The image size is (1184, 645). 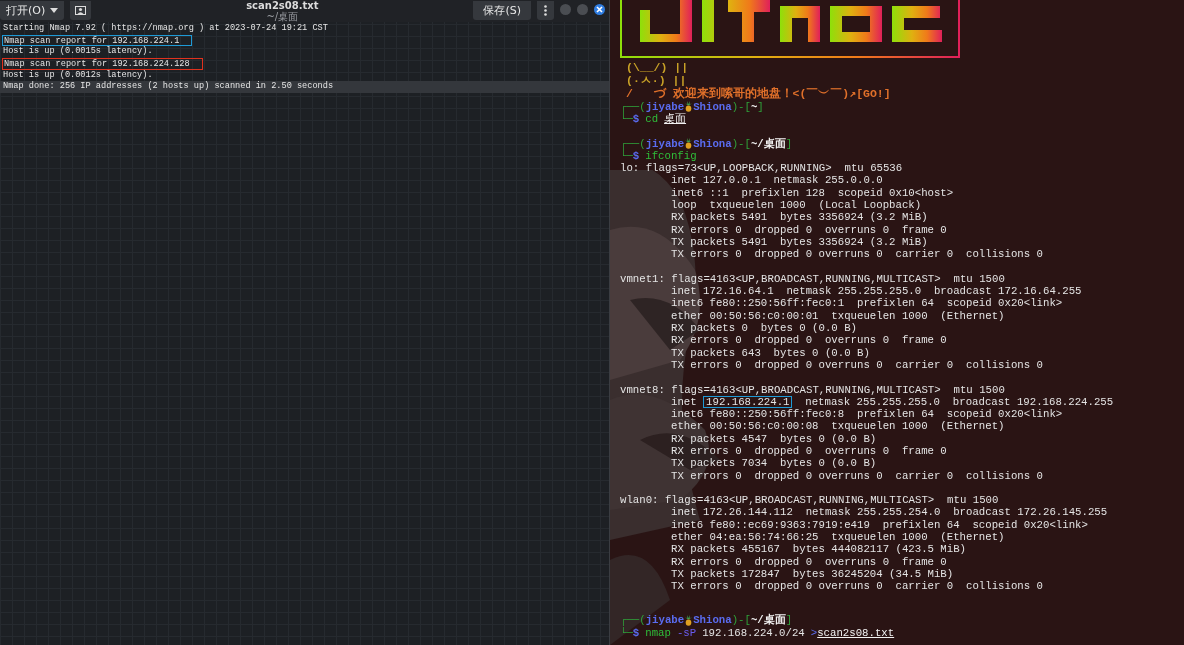 I want to click on text-line: Host is up (0.0015s latency)., so click(x=78, y=52).